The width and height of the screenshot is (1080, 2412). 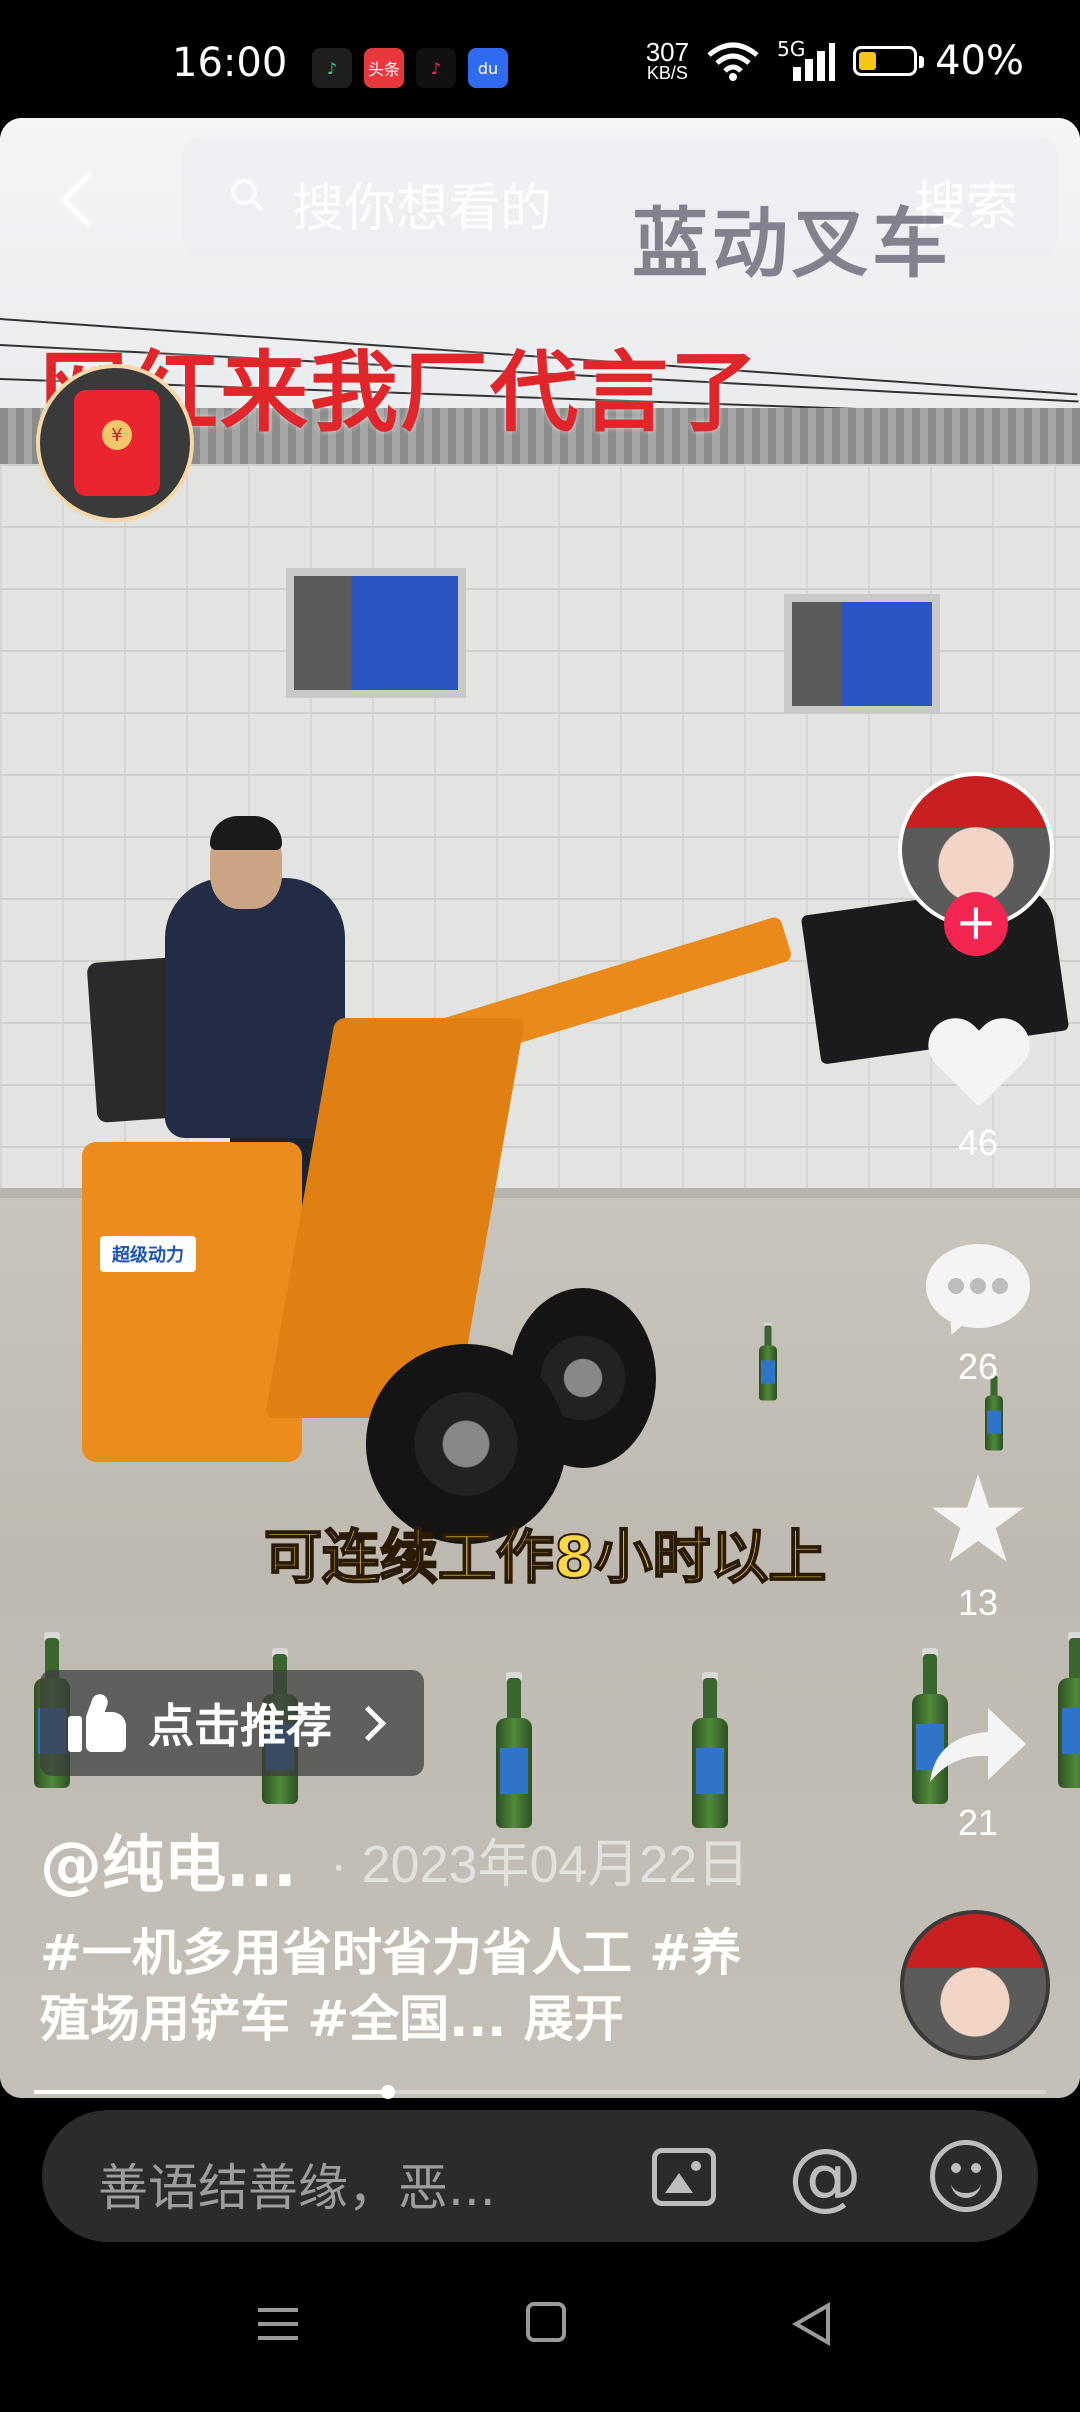 I want to click on red-packet-seal: ¥, so click(x=117, y=435).